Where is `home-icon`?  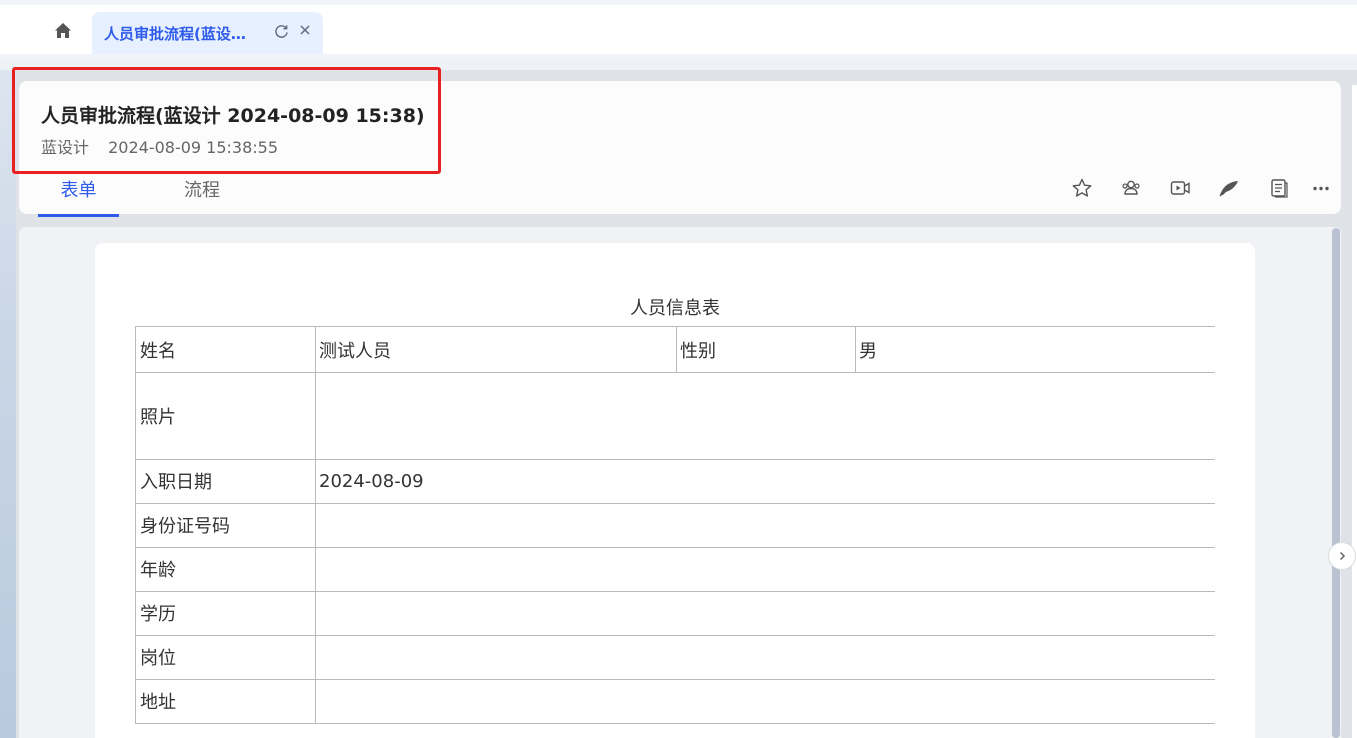
home-icon is located at coordinates (63, 30).